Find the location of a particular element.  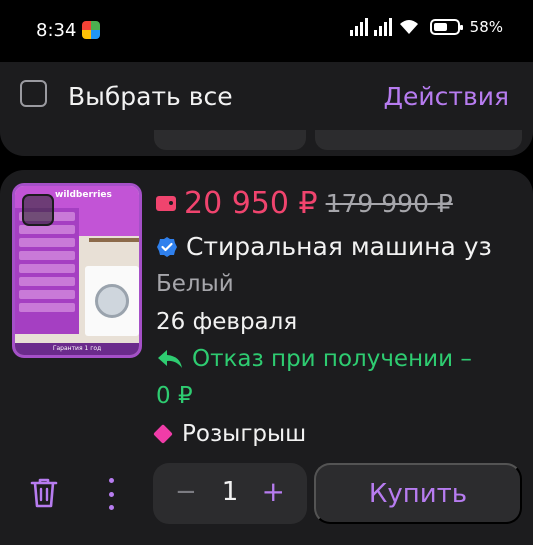

price-row: 20 950 ₽ 179 990 ₽ is located at coordinates (304, 203).